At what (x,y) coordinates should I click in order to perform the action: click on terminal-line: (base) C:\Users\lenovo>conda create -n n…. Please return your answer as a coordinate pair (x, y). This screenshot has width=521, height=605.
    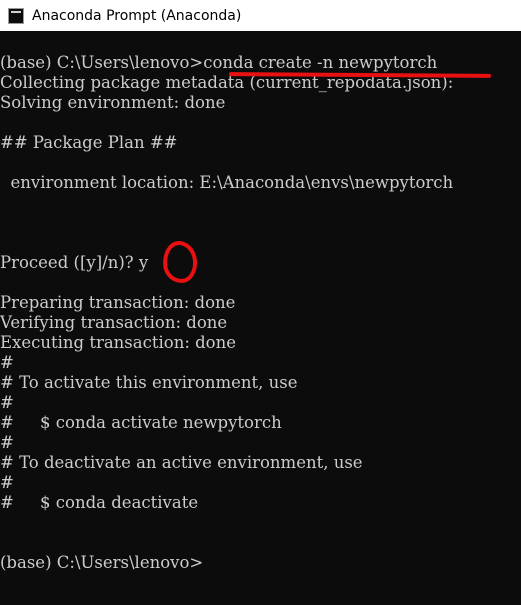
    Looking at the image, I should click on (219, 62).